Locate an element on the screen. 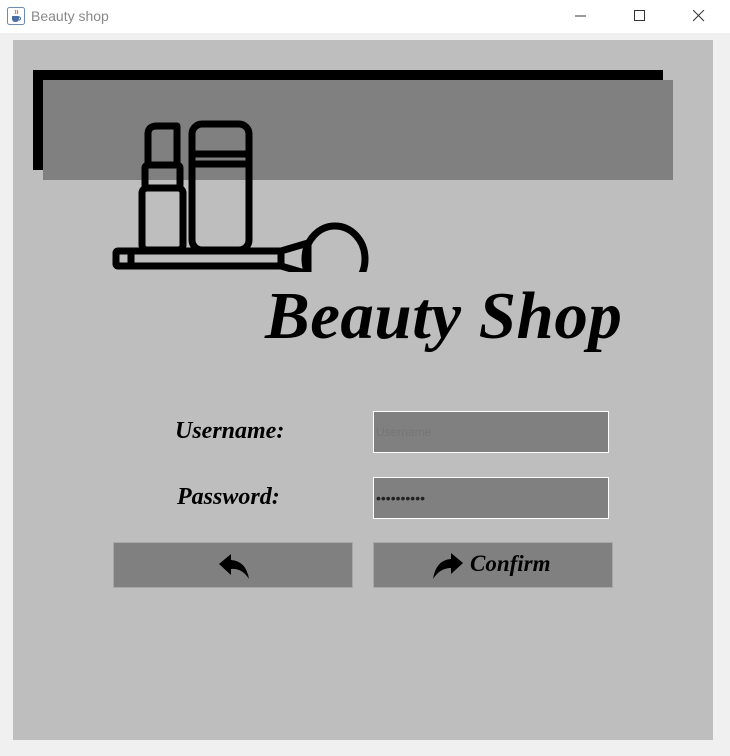 The width and height of the screenshot is (730, 756). back-button is located at coordinates (233, 565).